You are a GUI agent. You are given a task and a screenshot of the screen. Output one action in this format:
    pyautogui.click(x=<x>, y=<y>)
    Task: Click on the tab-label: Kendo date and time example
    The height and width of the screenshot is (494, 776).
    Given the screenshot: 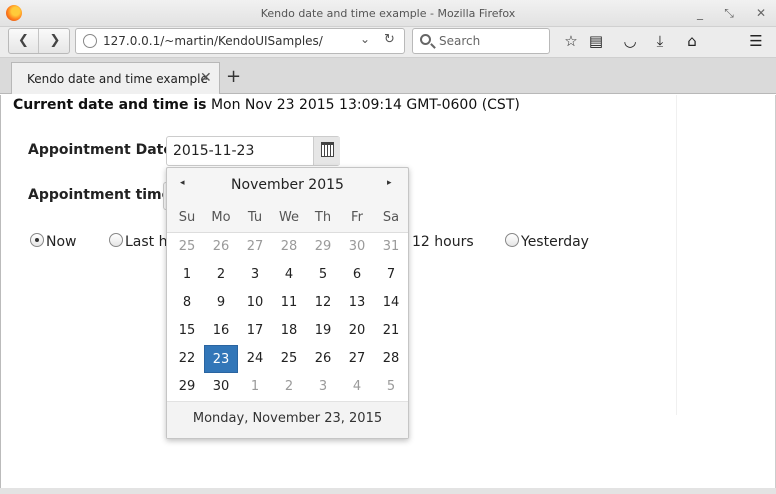 What is the action you would take?
    pyautogui.click(x=117, y=79)
    